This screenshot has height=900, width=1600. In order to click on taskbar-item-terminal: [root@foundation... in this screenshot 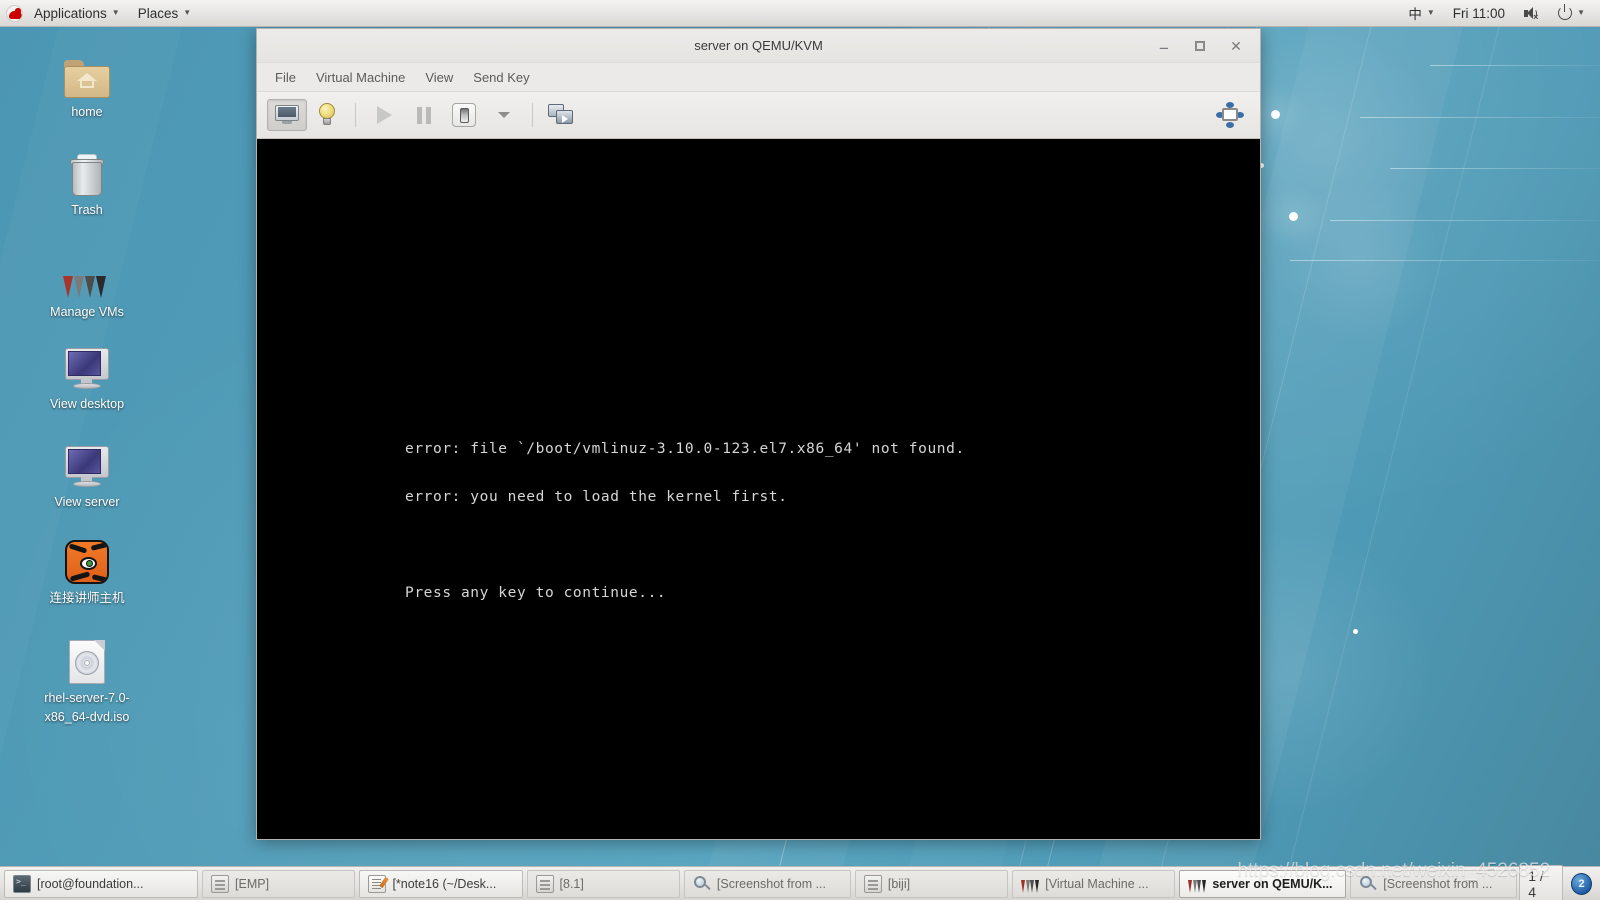, I will do `click(101, 883)`.